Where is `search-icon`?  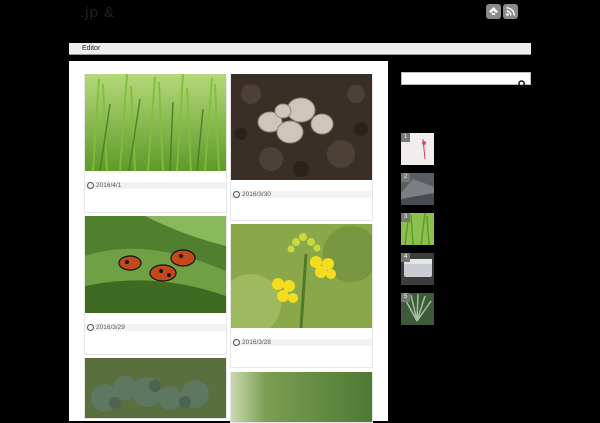 search-icon is located at coordinates (522, 83).